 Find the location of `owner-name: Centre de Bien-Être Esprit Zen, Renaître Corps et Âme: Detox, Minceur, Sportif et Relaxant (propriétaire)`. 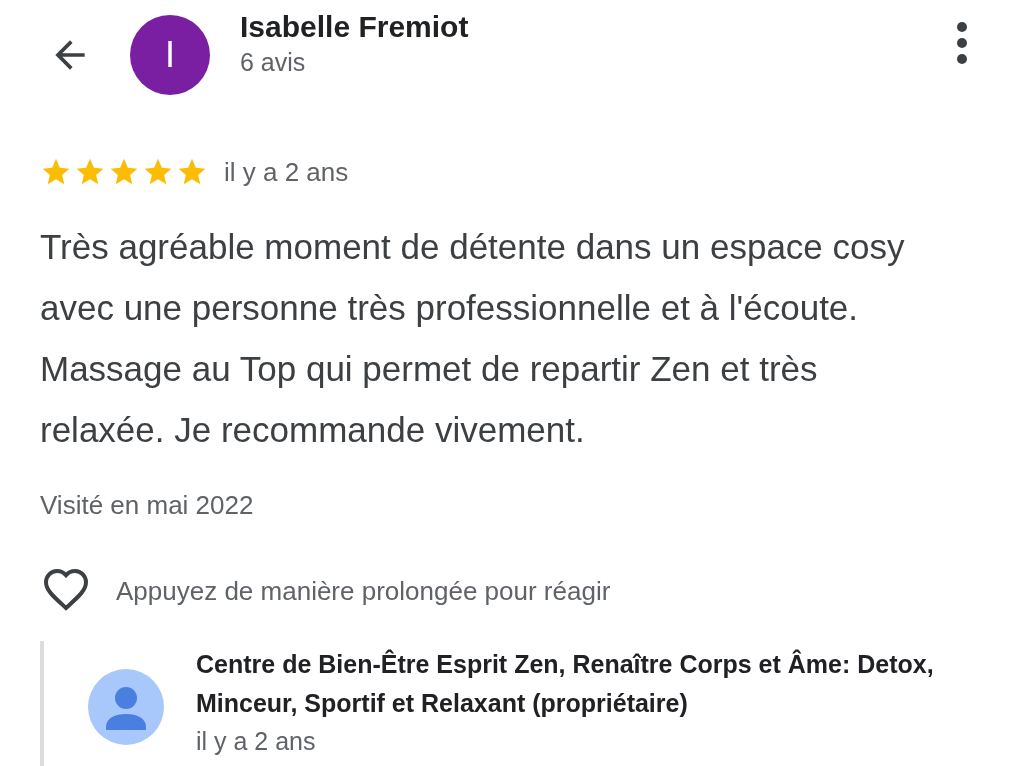

owner-name: Centre de Bien-Être Esprit Zen, Renaître Corps et Âme: Detox, Minceur, Sportif et Relaxant (propriétaire) is located at coordinates (565, 683).